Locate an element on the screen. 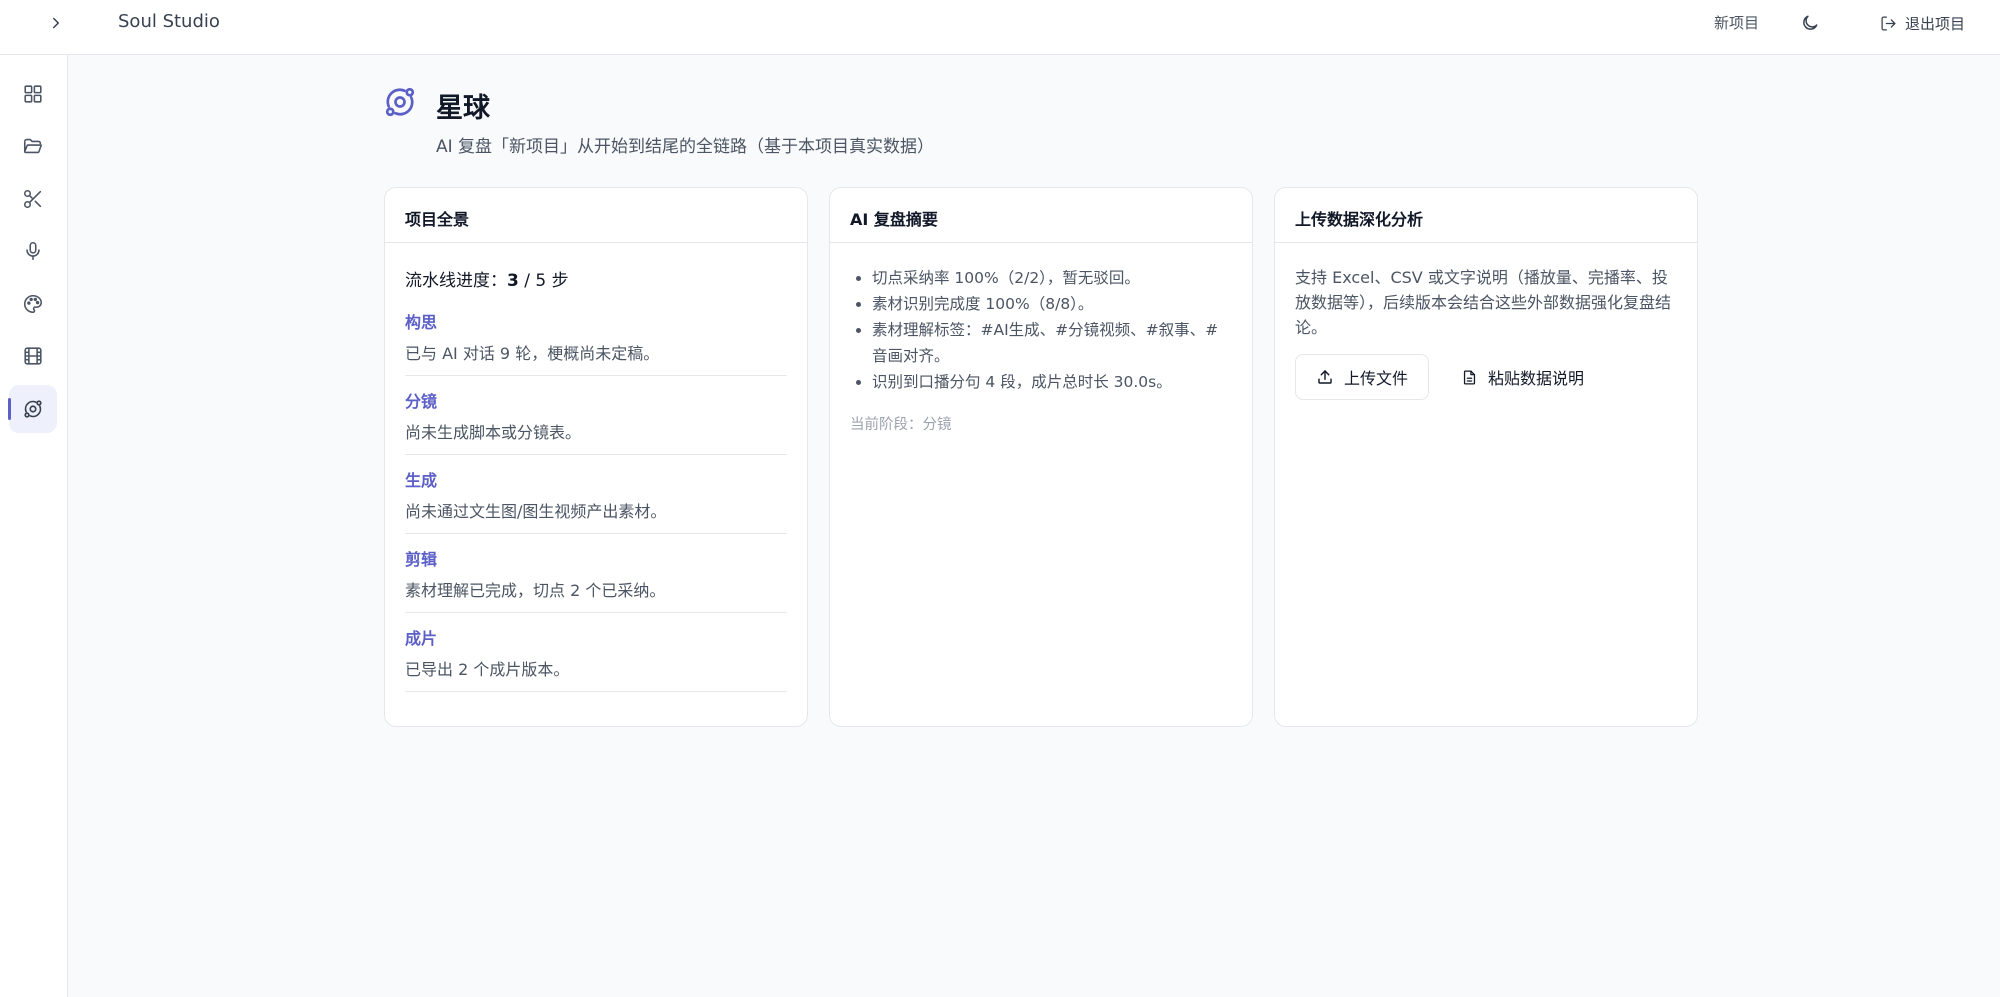 This screenshot has width=2000, height=997. card-title: AI 复盘摘要 is located at coordinates (1041, 215).